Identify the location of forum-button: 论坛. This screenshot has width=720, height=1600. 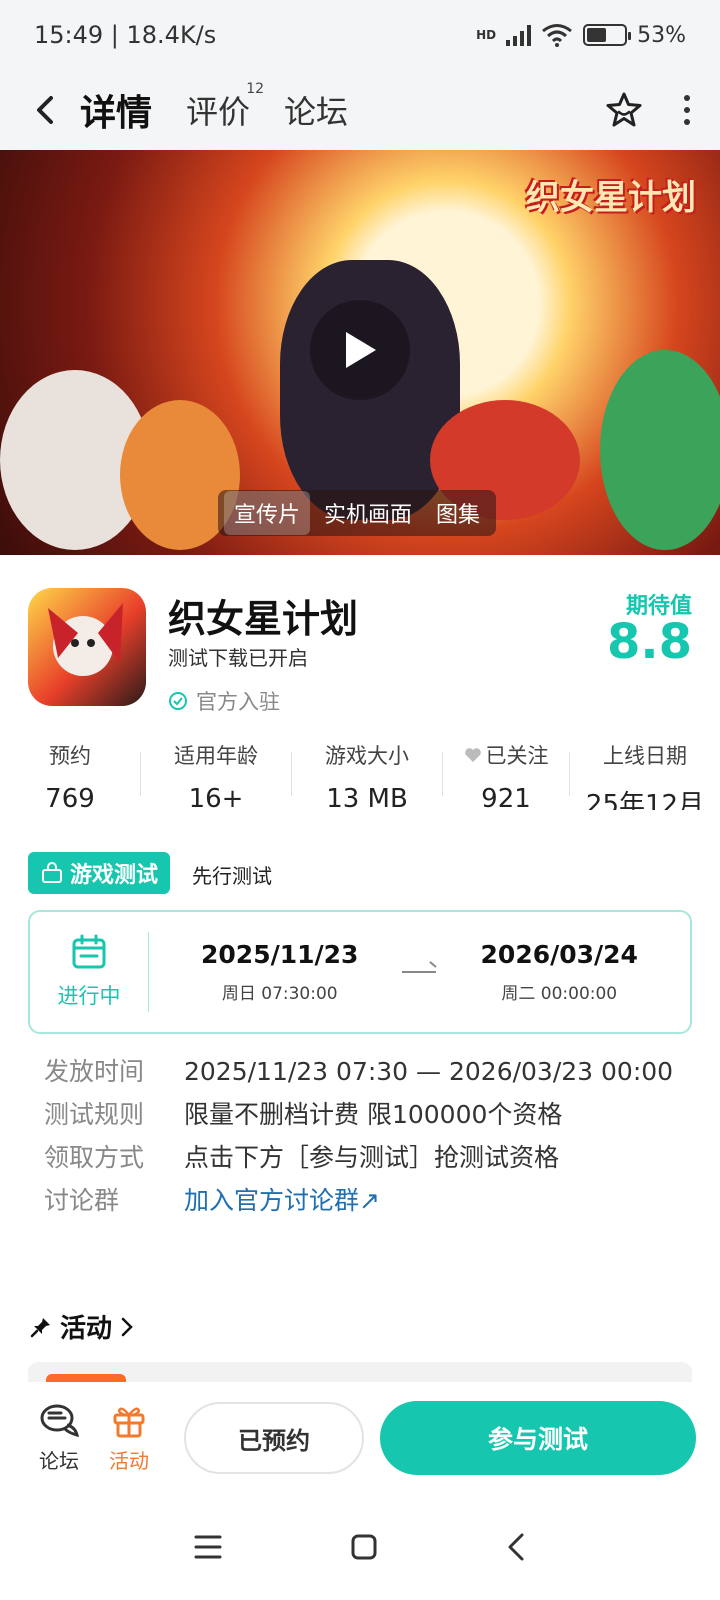
(59, 1438).